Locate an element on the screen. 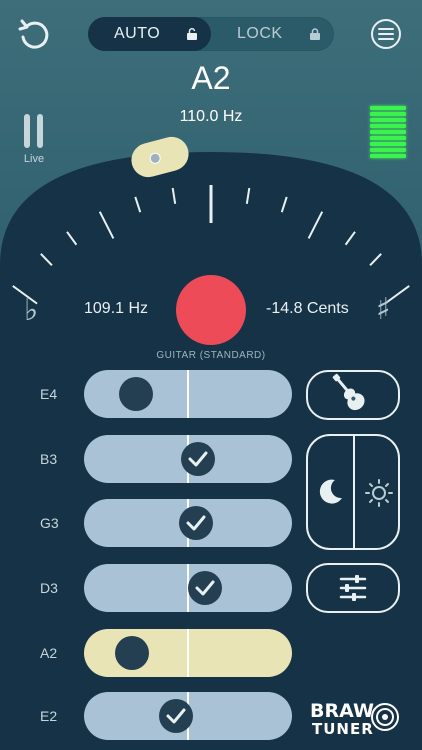  instrument-button is located at coordinates (353, 395).